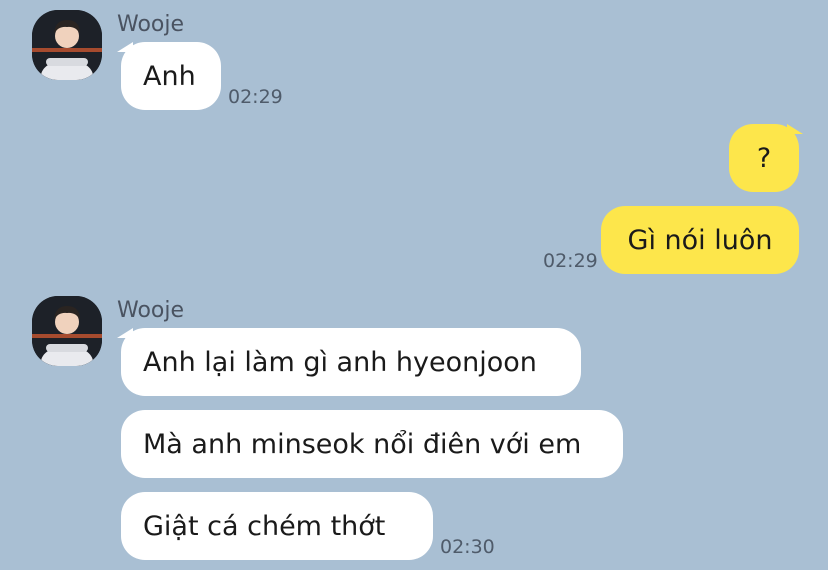 This screenshot has height=570, width=828. Describe the element at coordinates (264, 526) in the screenshot. I see `message-text: Giật cá chém thớt` at that location.